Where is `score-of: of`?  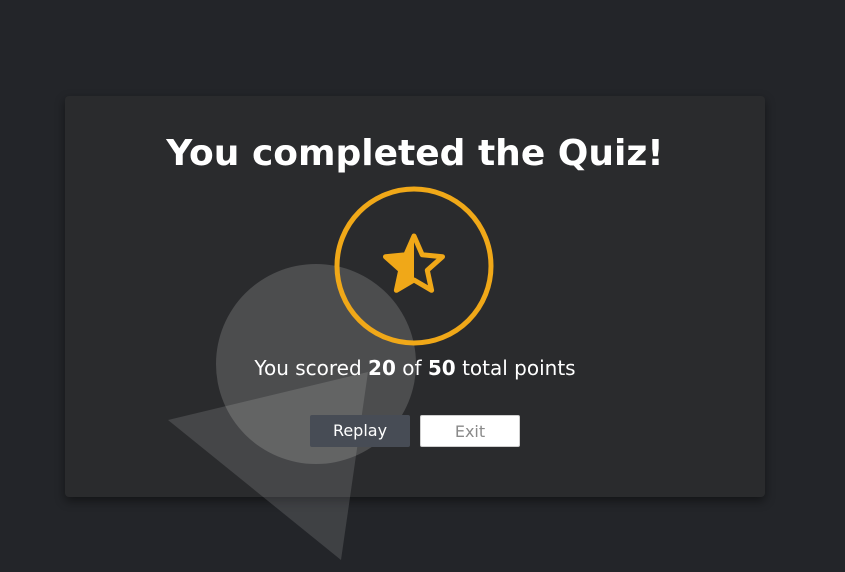 score-of: of is located at coordinates (412, 368).